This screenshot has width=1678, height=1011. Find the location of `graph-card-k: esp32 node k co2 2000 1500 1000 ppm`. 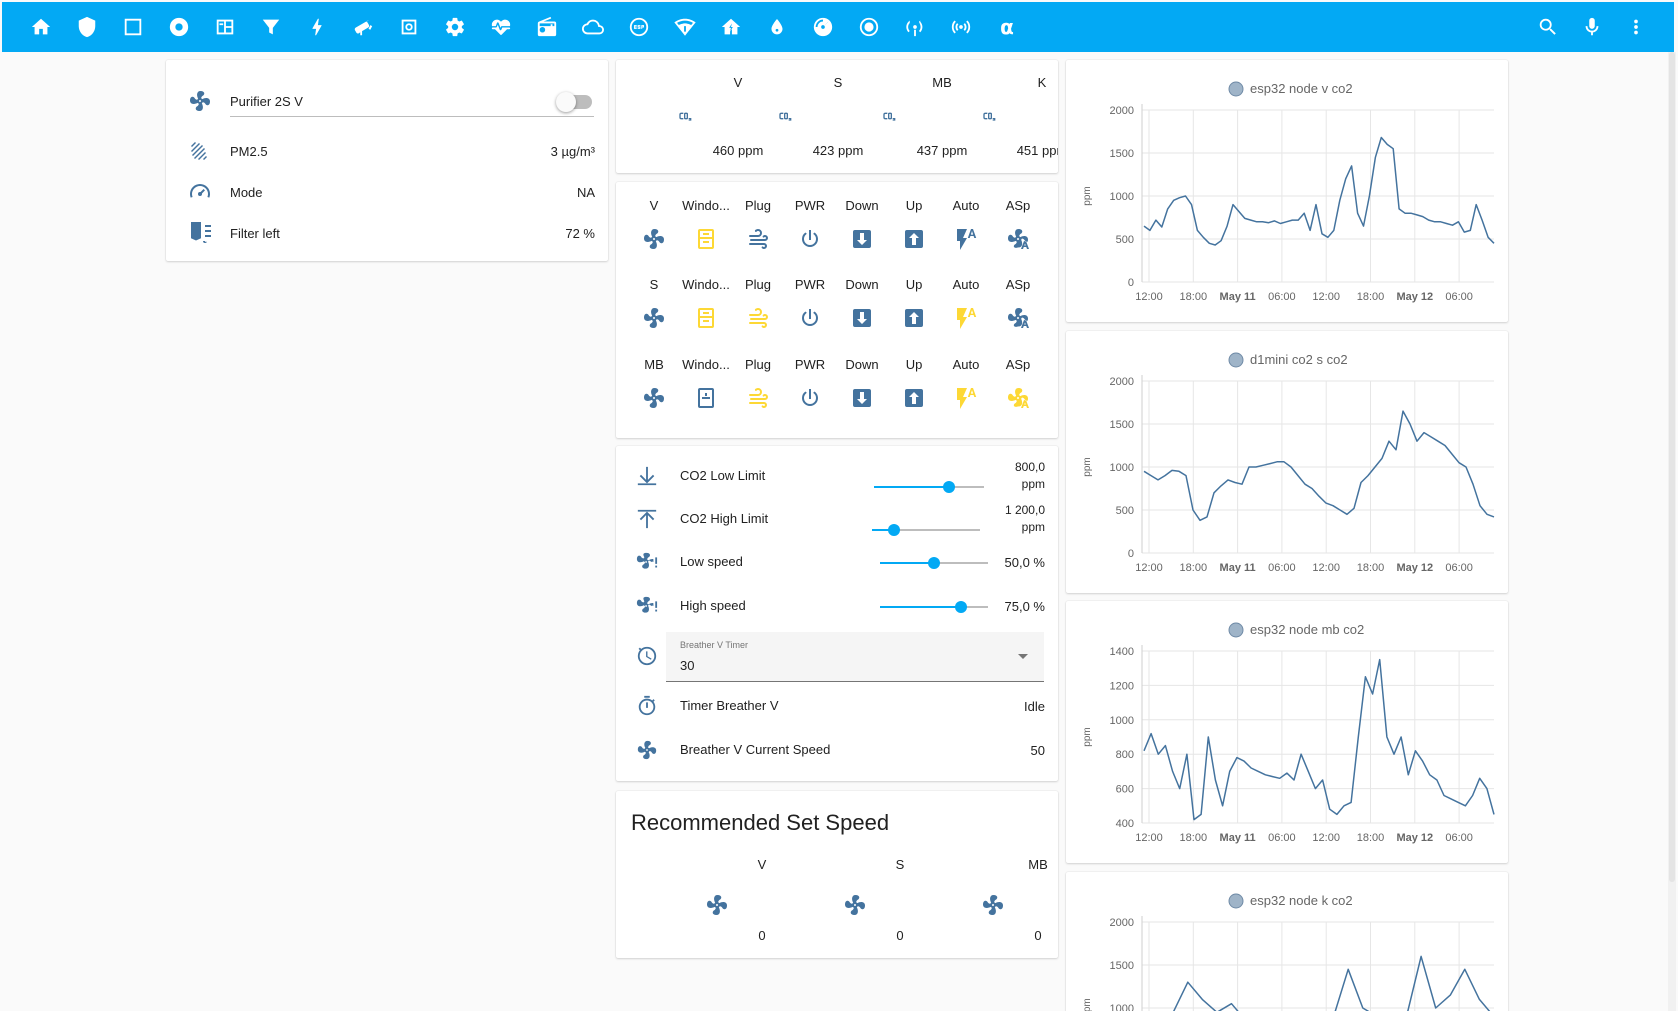

graph-card-k: esp32 node k co2 2000 1500 1000 ppm is located at coordinates (1287, 941).